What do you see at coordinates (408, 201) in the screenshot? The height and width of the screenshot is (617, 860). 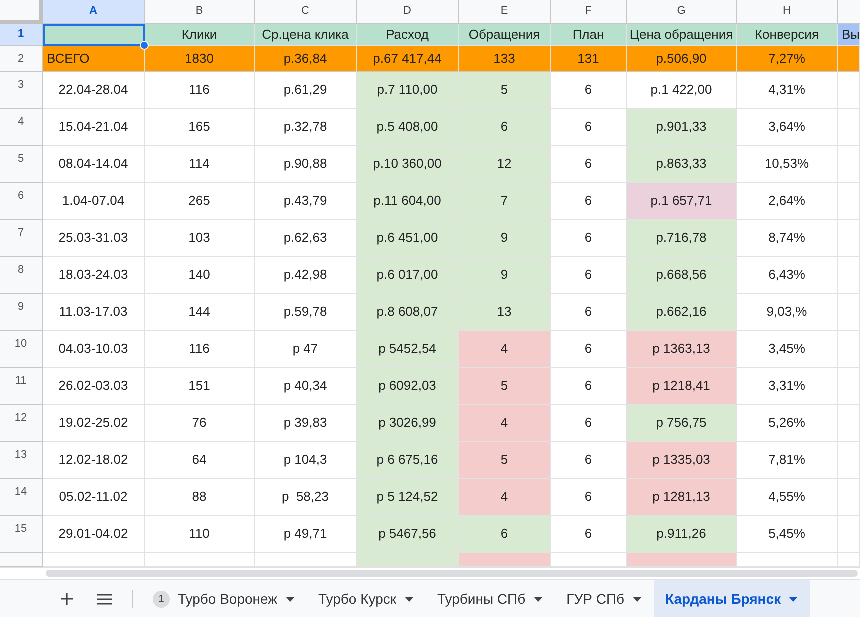 I see `table-cell: р.11 604,00` at bounding box center [408, 201].